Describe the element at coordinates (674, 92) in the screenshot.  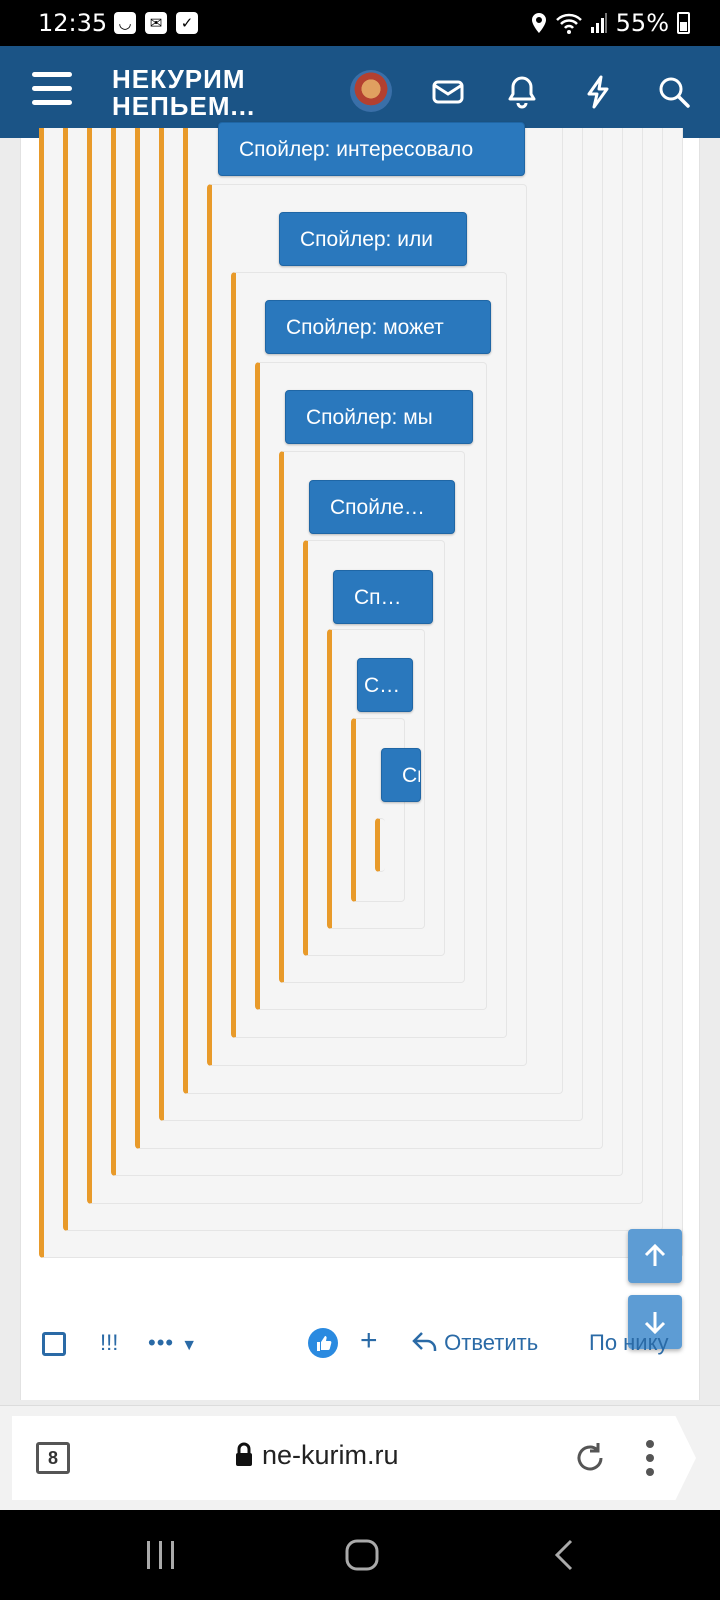
I see `search-icon` at that location.